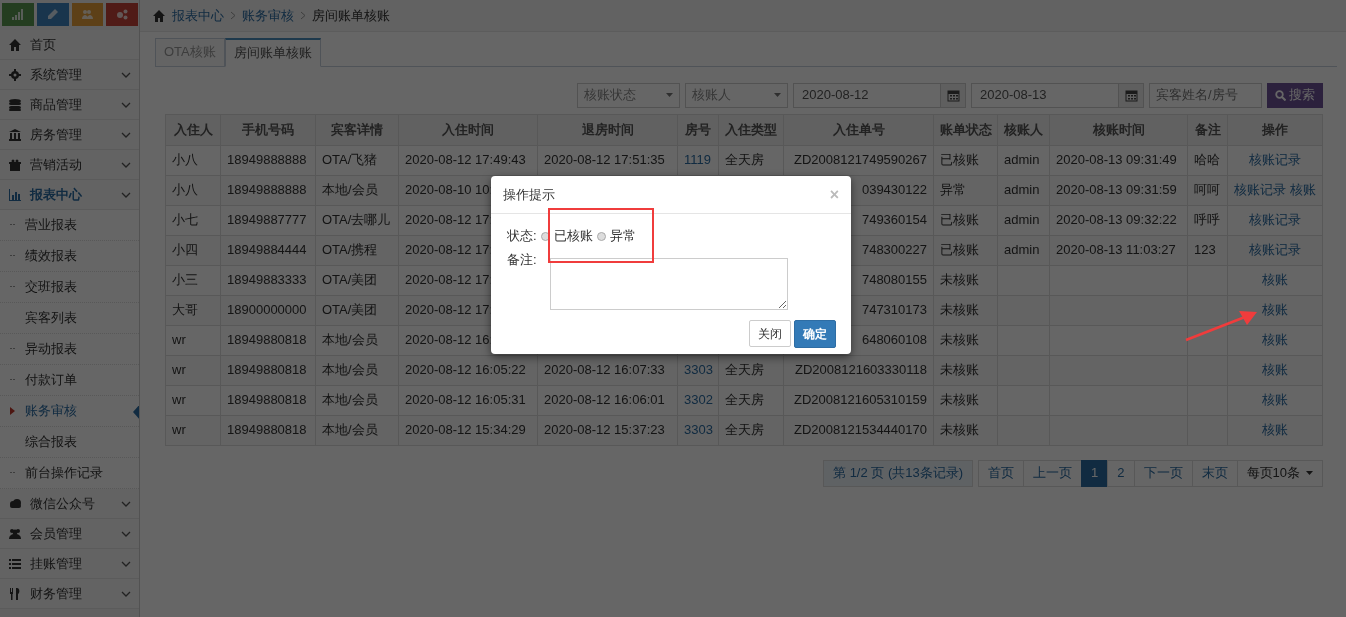  I want to click on search-button: 搜索, so click(1295, 95).